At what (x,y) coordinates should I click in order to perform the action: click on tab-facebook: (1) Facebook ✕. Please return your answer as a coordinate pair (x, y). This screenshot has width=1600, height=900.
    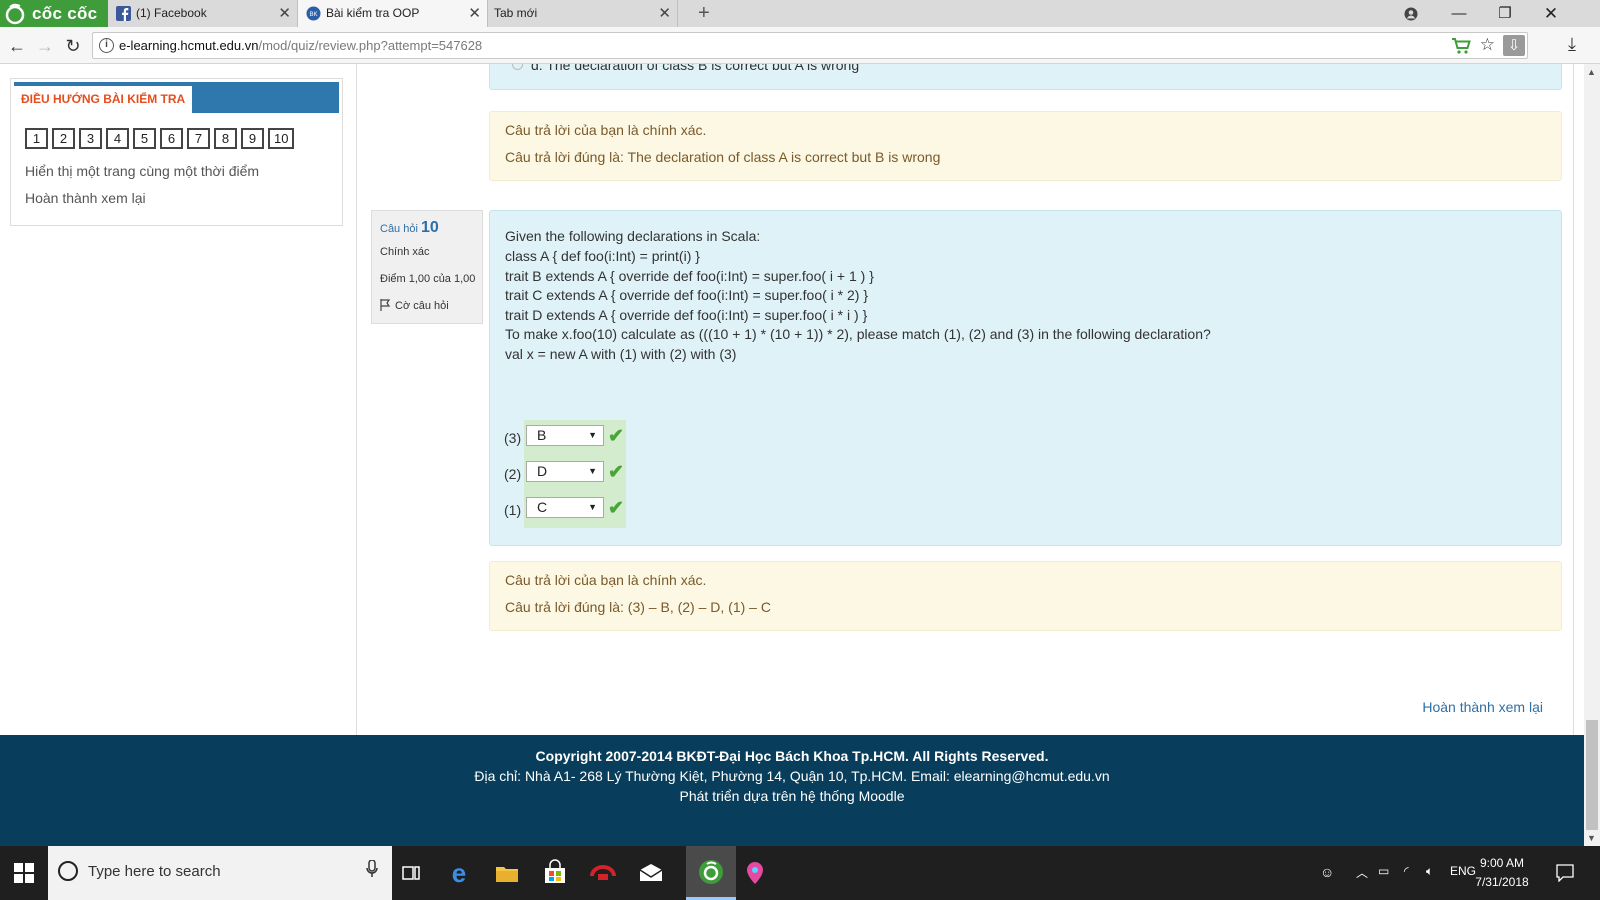
    Looking at the image, I should click on (203, 13).